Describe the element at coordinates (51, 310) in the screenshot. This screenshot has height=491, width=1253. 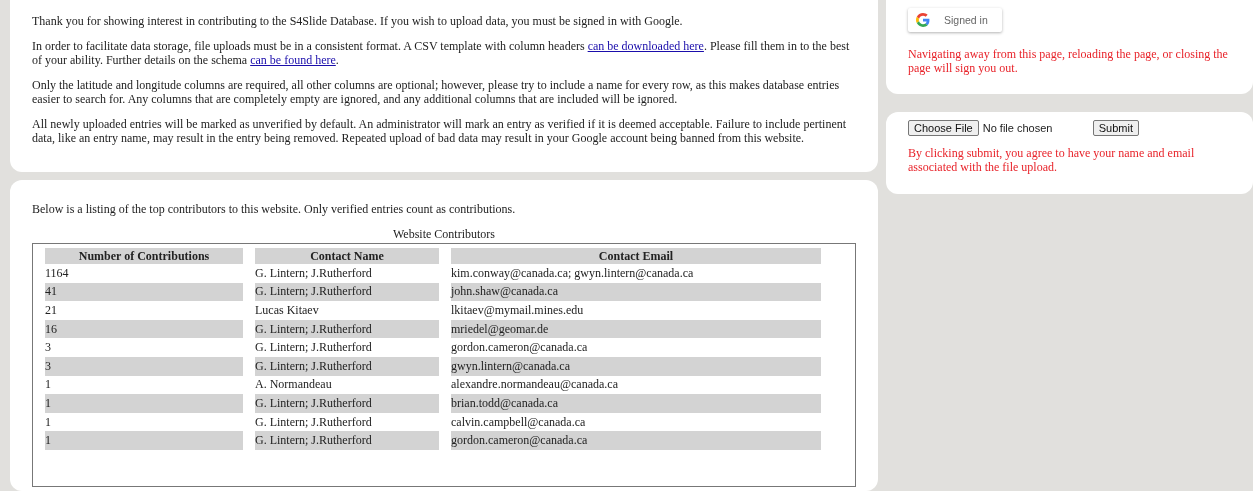
I see `table-cell-text: 21` at that location.